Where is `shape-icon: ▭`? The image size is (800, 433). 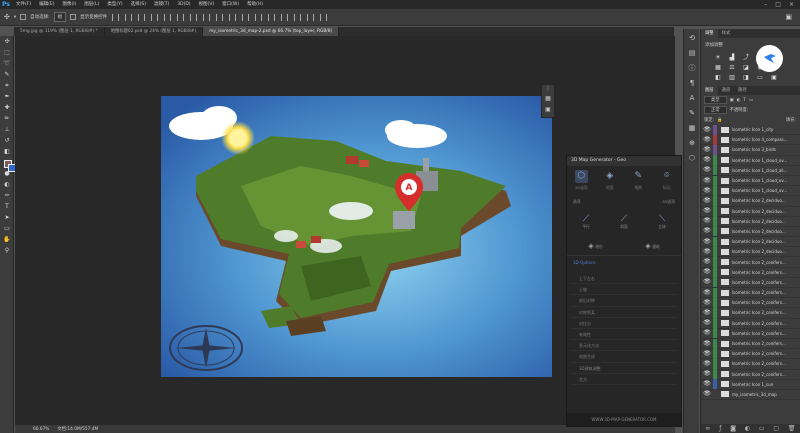 shape-icon: ▭ is located at coordinates (7, 228).